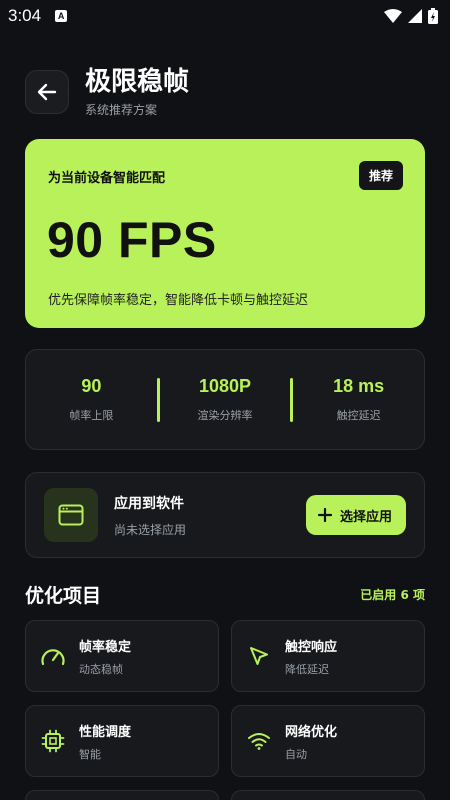  What do you see at coordinates (71, 515) in the screenshot?
I see `app-window-icon` at bounding box center [71, 515].